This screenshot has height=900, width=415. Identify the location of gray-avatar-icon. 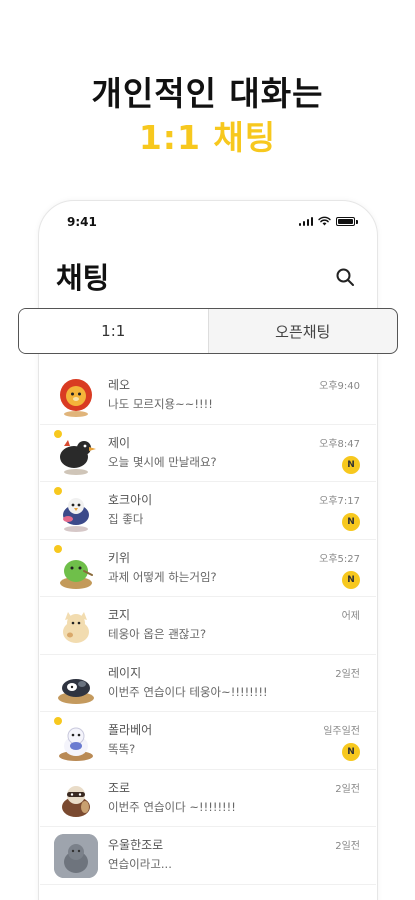
(76, 856).